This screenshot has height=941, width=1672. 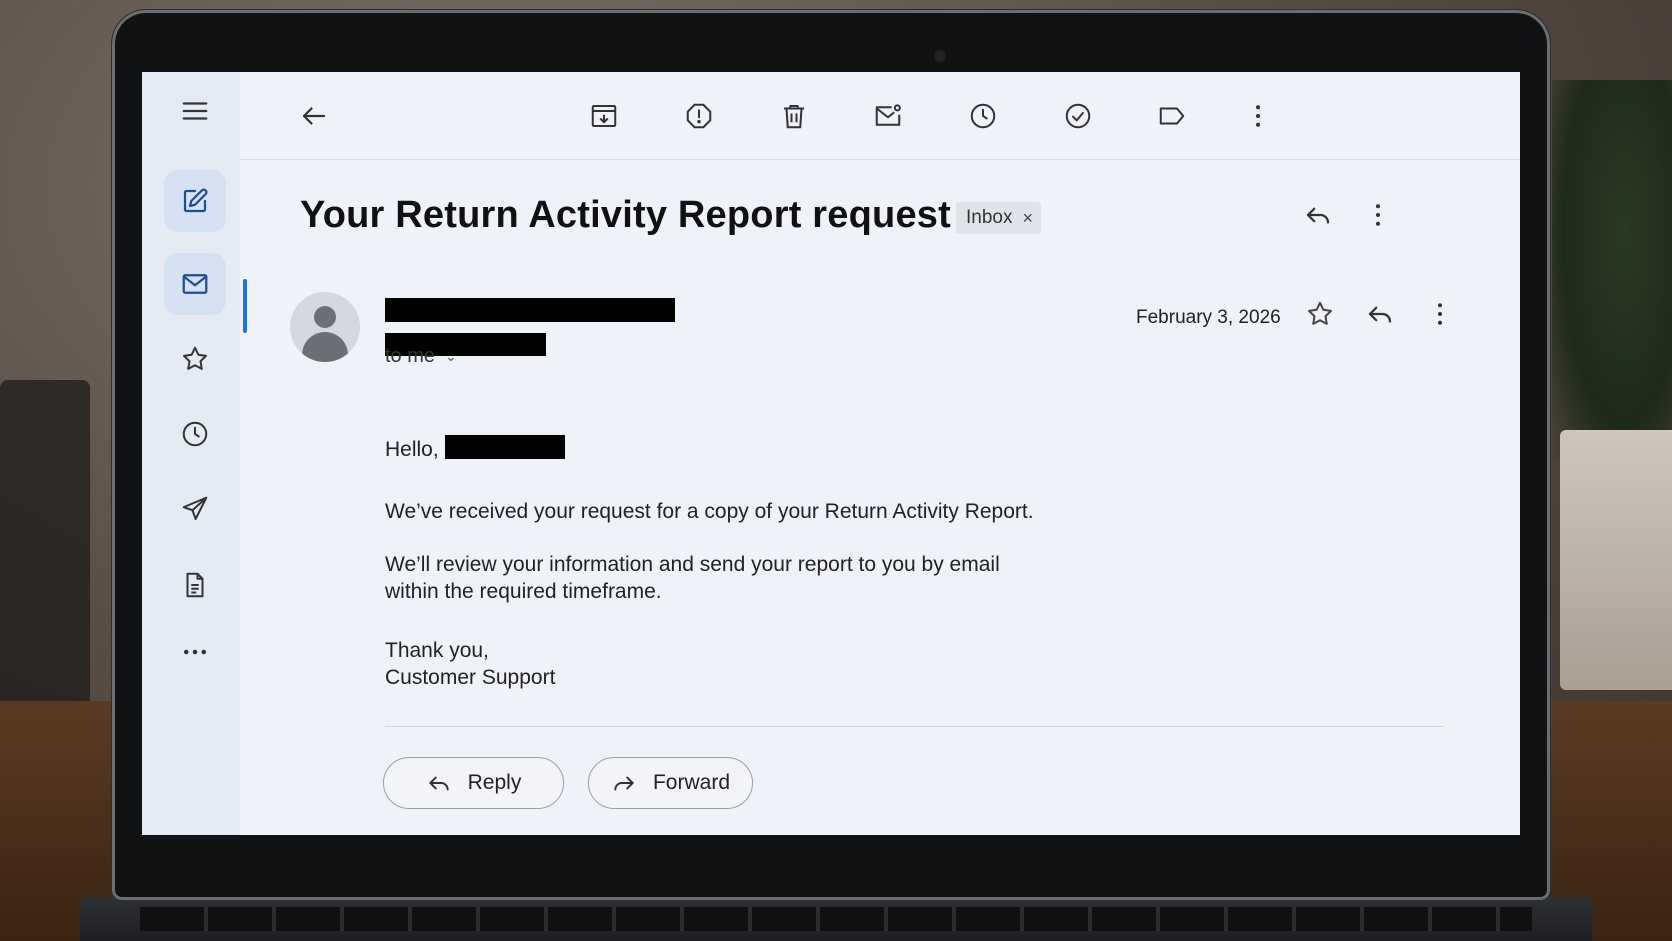 What do you see at coordinates (523, 591) in the screenshot?
I see `body-paragraph-2-line-2: within the required timeframe.` at bounding box center [523, 591].